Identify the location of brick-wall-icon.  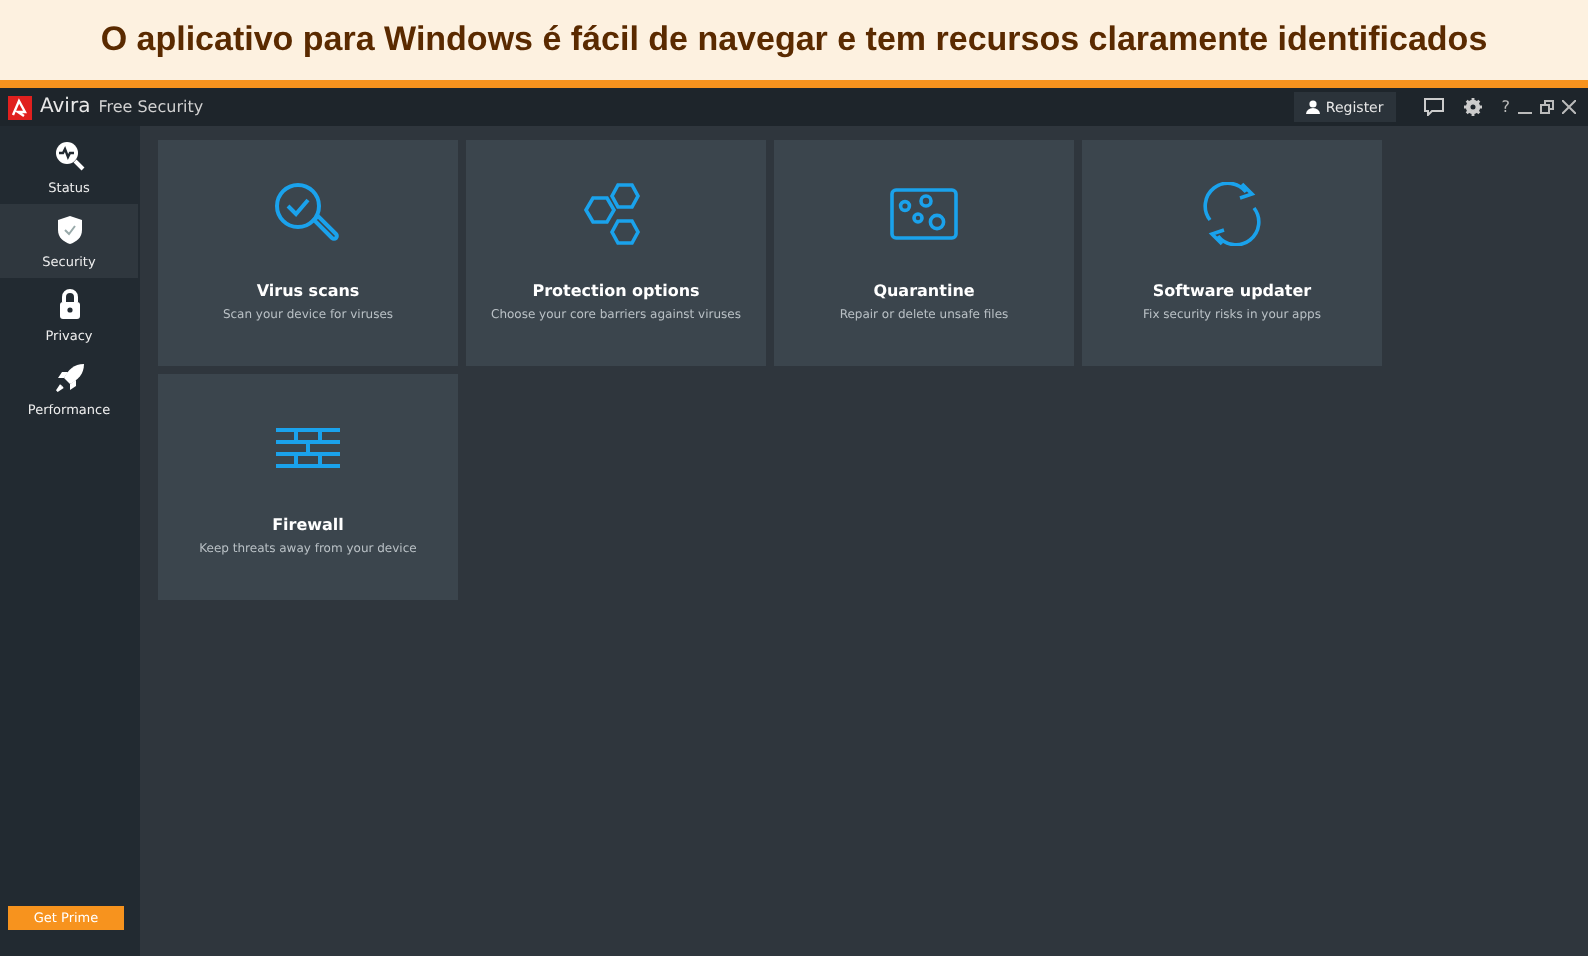
(308, 448).